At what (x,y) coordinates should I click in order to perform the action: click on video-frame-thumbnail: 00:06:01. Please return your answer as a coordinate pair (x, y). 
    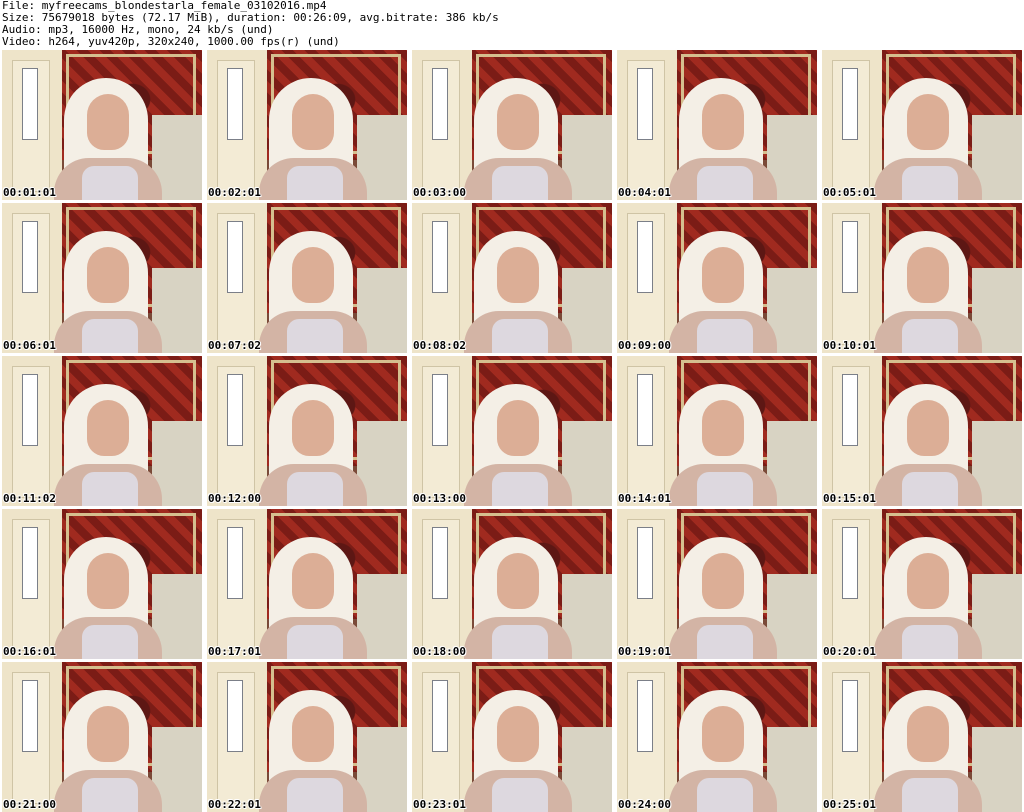
    Looking at the image, I should click on (102, 278).